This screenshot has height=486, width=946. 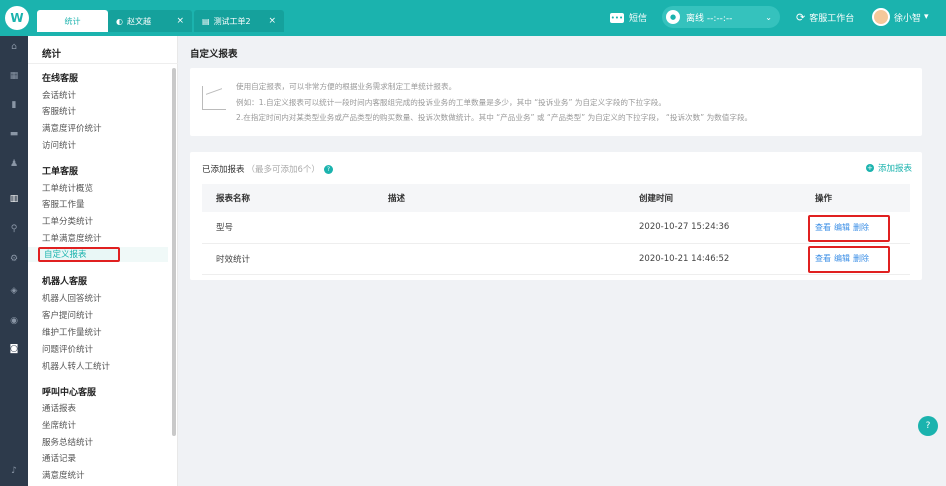 I want to click on contacts-icon: ♟, so click(x=14, y=164).